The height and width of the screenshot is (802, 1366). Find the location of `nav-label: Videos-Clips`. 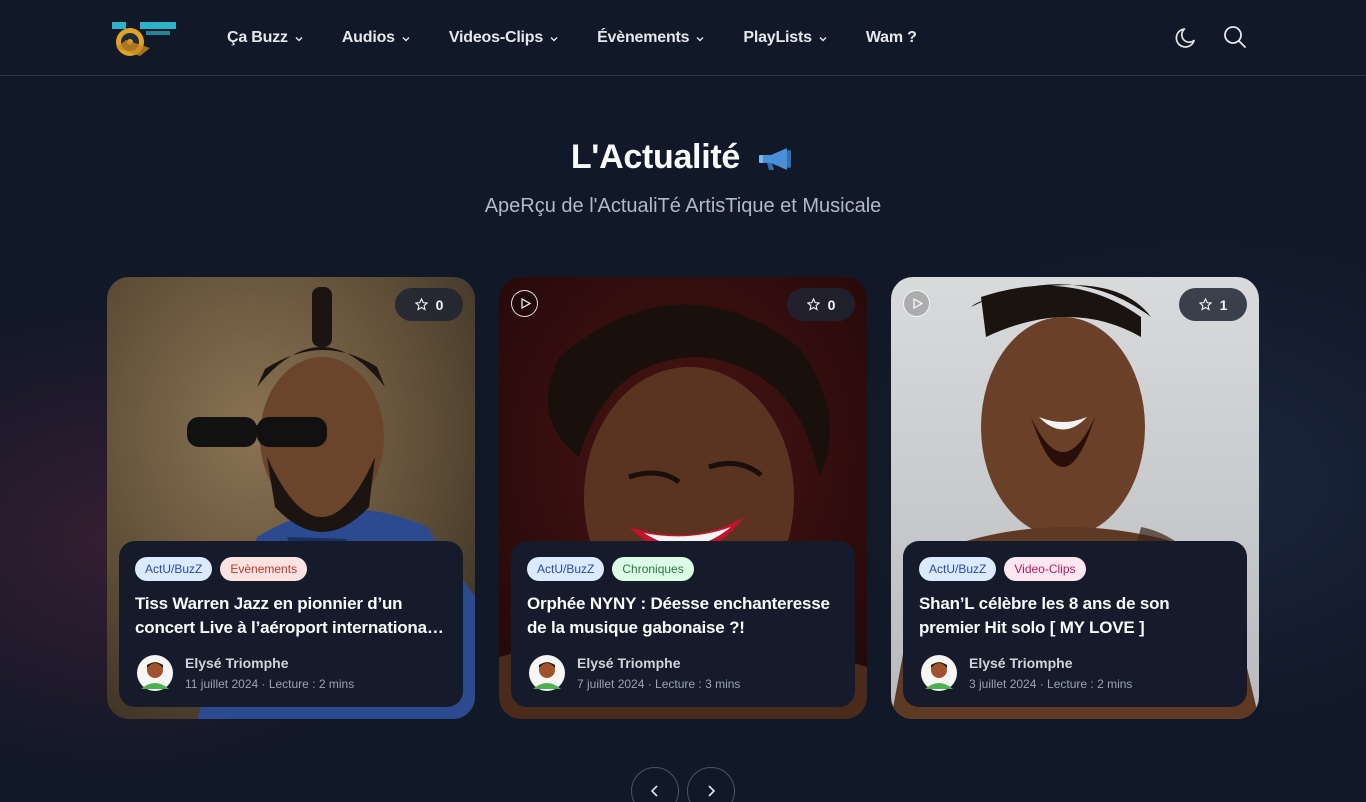

nav-label: Videos-Clips is located at coordinates (496, 37).